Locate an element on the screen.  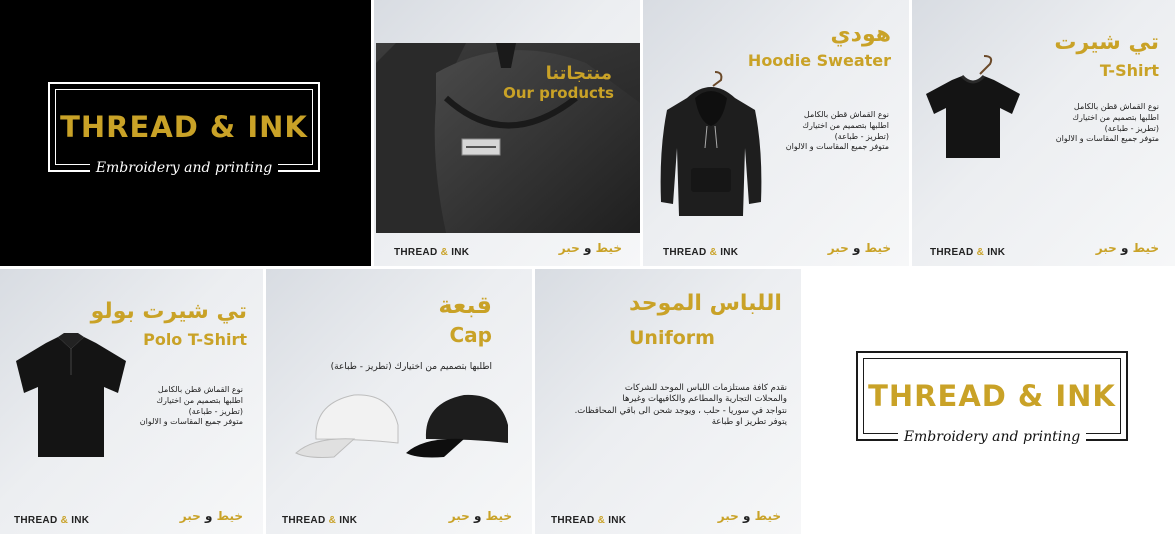
hoodie-title-en: Hoodie Sweater is located at coordinates (819, 60).